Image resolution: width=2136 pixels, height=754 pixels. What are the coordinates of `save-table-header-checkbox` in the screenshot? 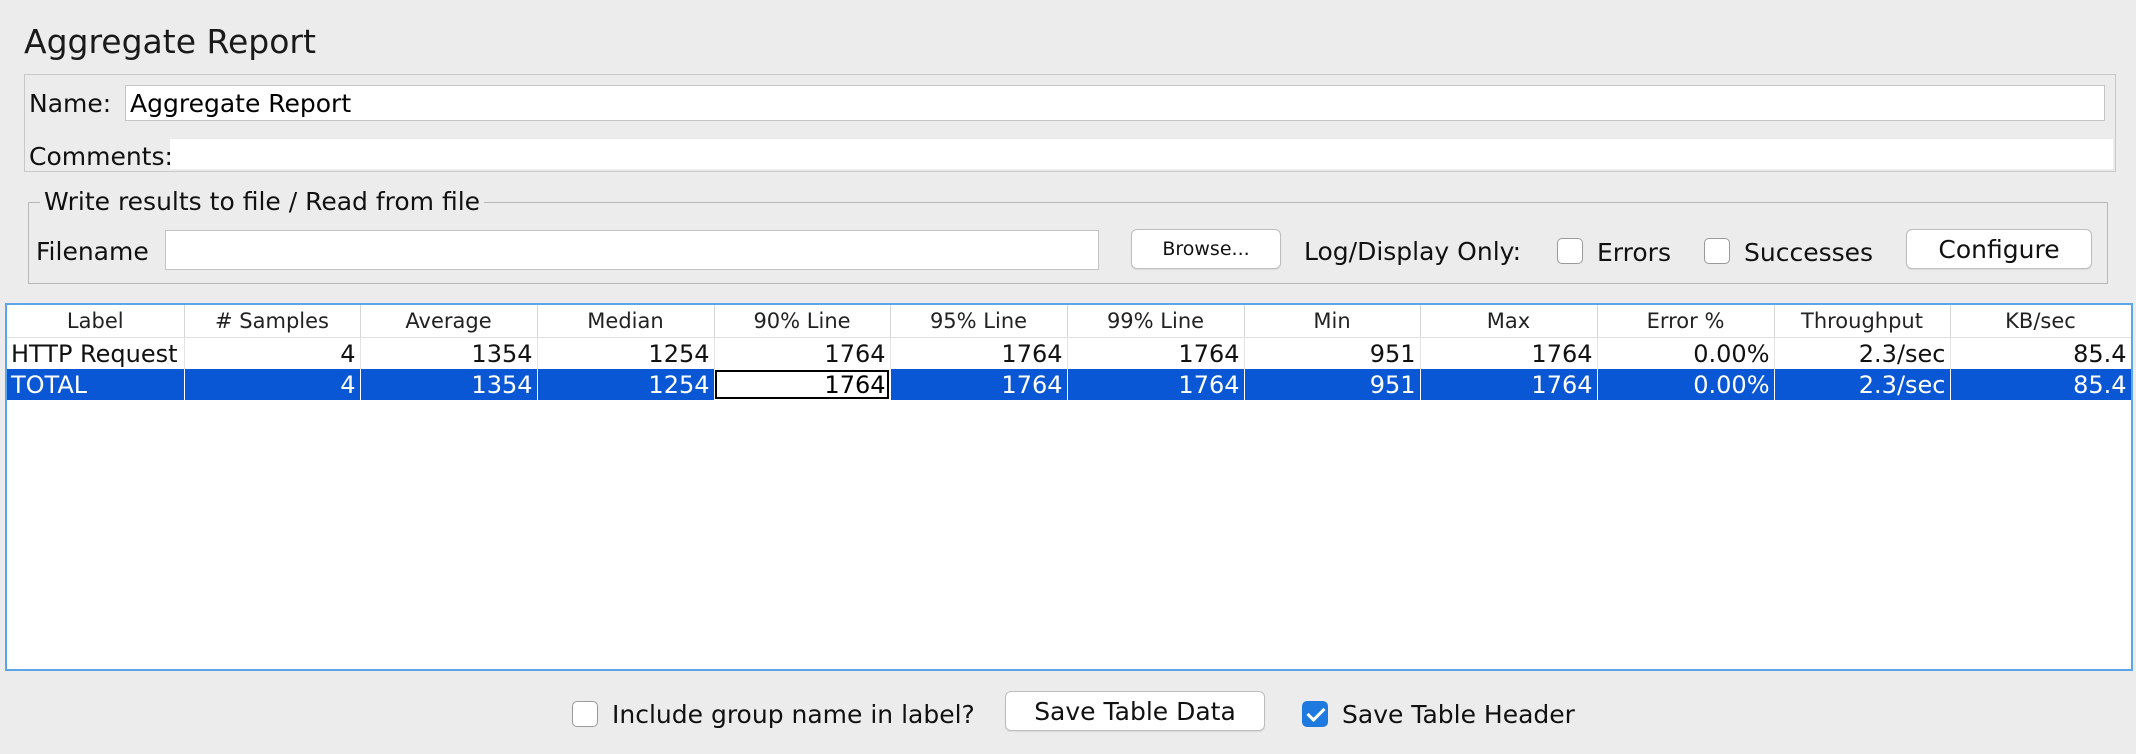 It's located at (1315, 714).